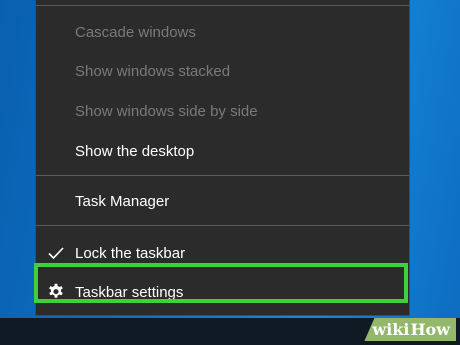 The image size is (460, 345). Describe the element at coordinates (56, 253) in the screenshot. I see `checkmark-icon` at that location.